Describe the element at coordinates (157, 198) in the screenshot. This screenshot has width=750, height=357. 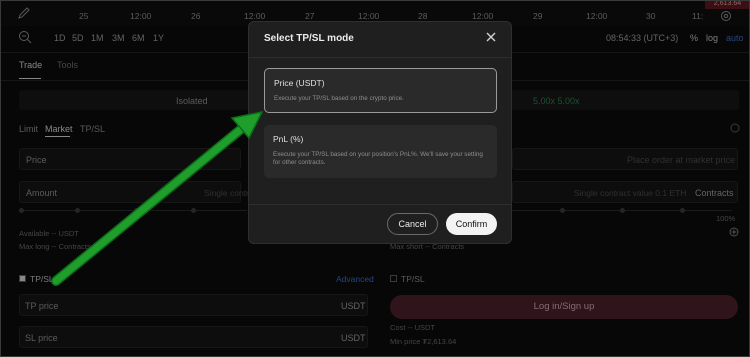
I see `annotation-arrow-icon` at that location.